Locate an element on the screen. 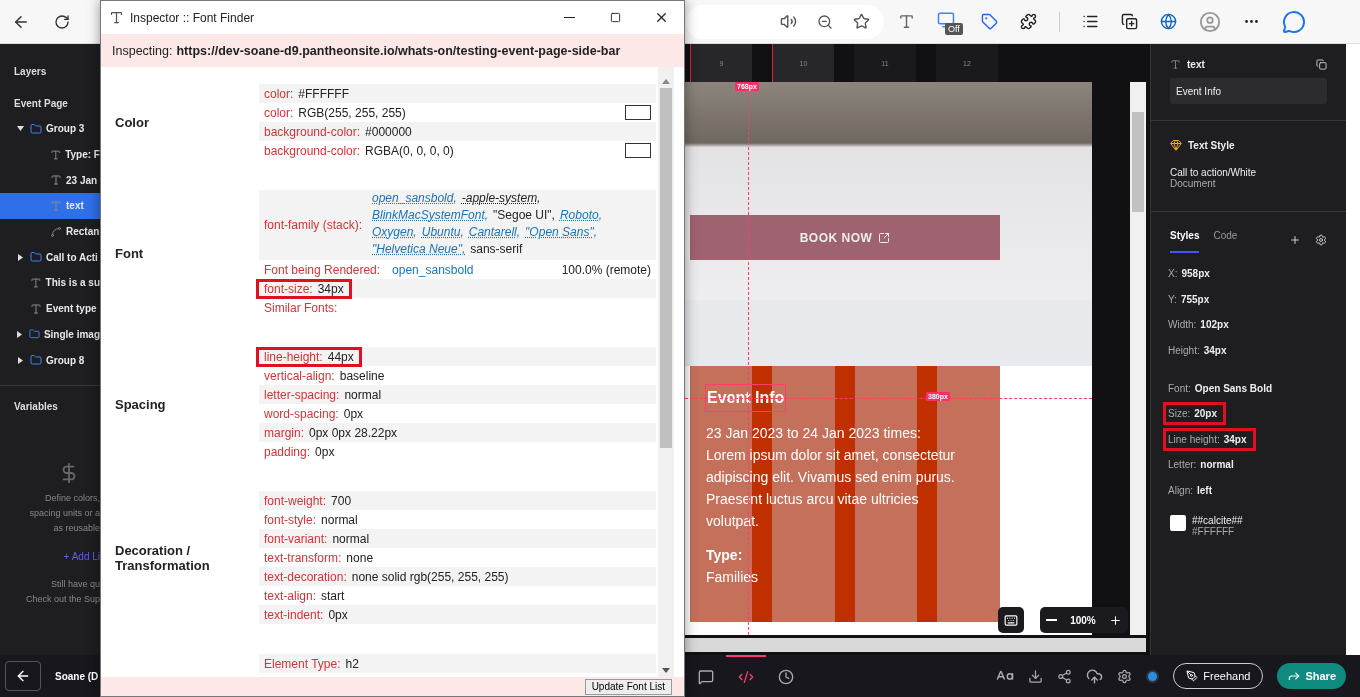 This screenshot has height=697, width=1360. keyboard-icon is located at coordinates (1011, 620).